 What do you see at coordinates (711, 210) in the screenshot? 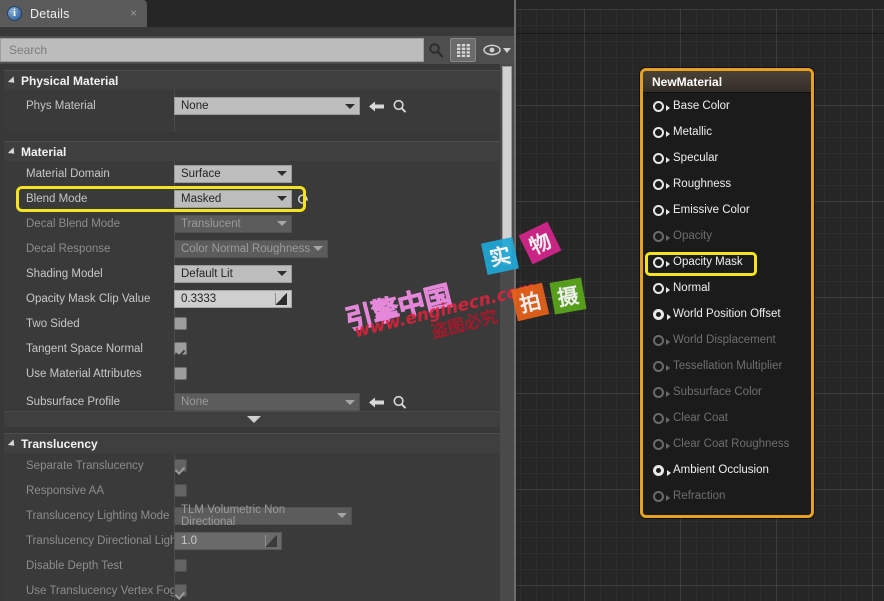
I see `pin-label: Emissive Color` at bounding box center [711, 210].